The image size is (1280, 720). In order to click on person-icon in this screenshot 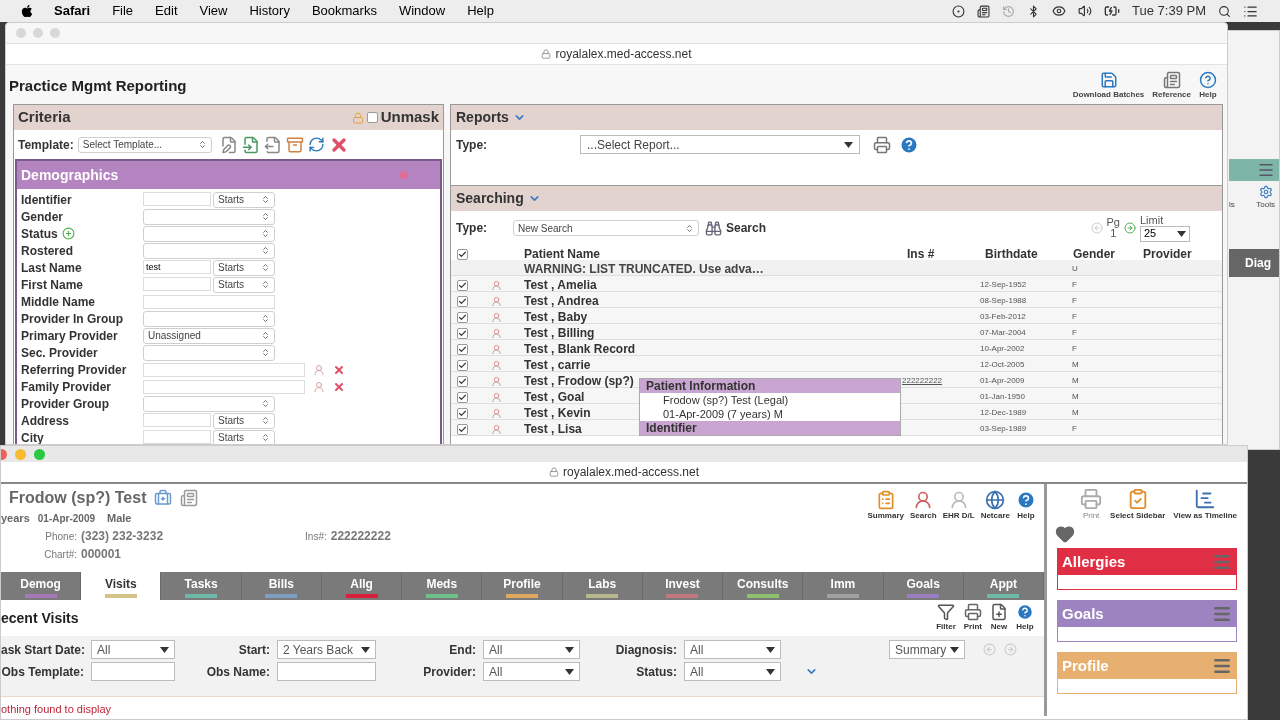, I will do `click(319, 369)`.